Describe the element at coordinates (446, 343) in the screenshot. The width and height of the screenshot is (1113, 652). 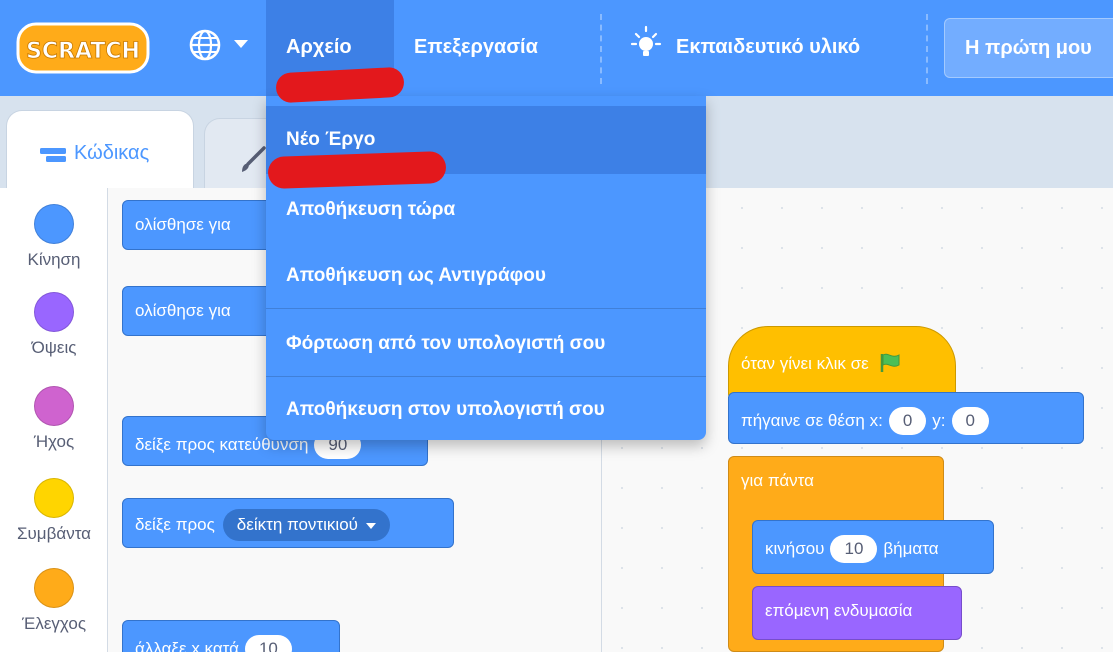
I see `menu-item-label: Φόρτωση από τον υπολογιστή σου` at that location.